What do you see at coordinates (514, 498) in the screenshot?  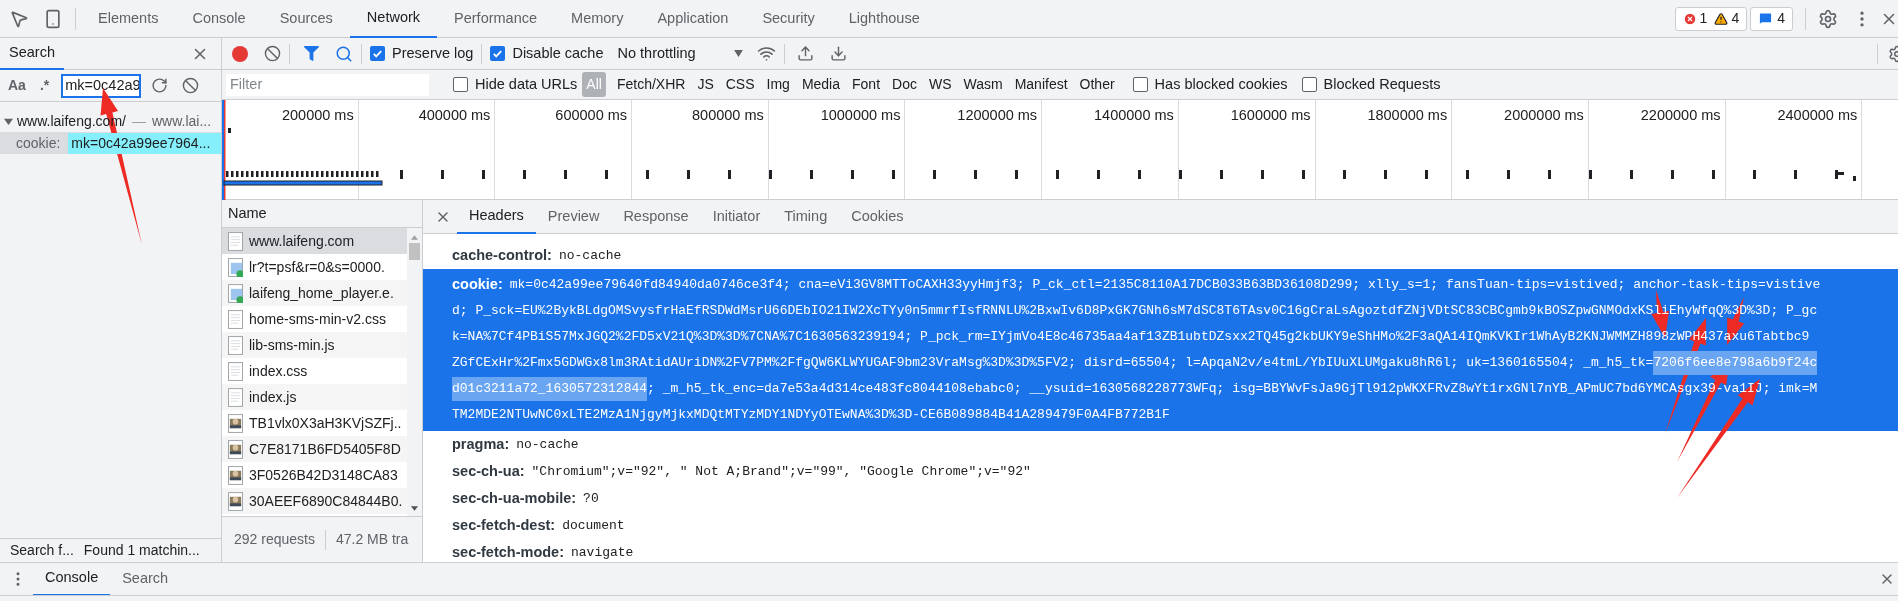 I see `header-name: sec-ch-ua-mobile:` at bounding box center [514, 498].